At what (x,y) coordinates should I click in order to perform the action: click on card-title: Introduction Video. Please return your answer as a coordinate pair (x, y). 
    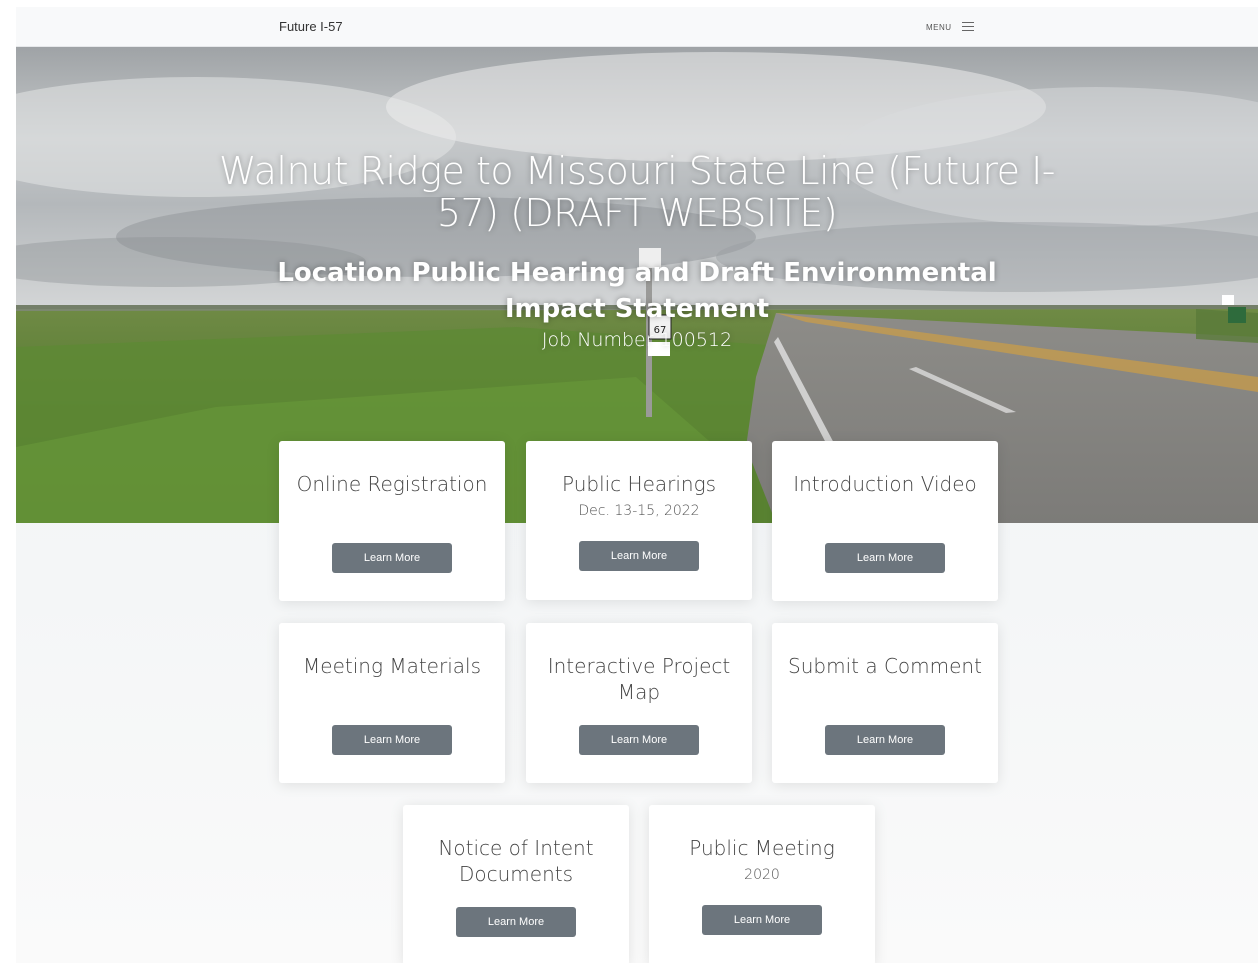
    Looking at the image, I should click on (885, 484).